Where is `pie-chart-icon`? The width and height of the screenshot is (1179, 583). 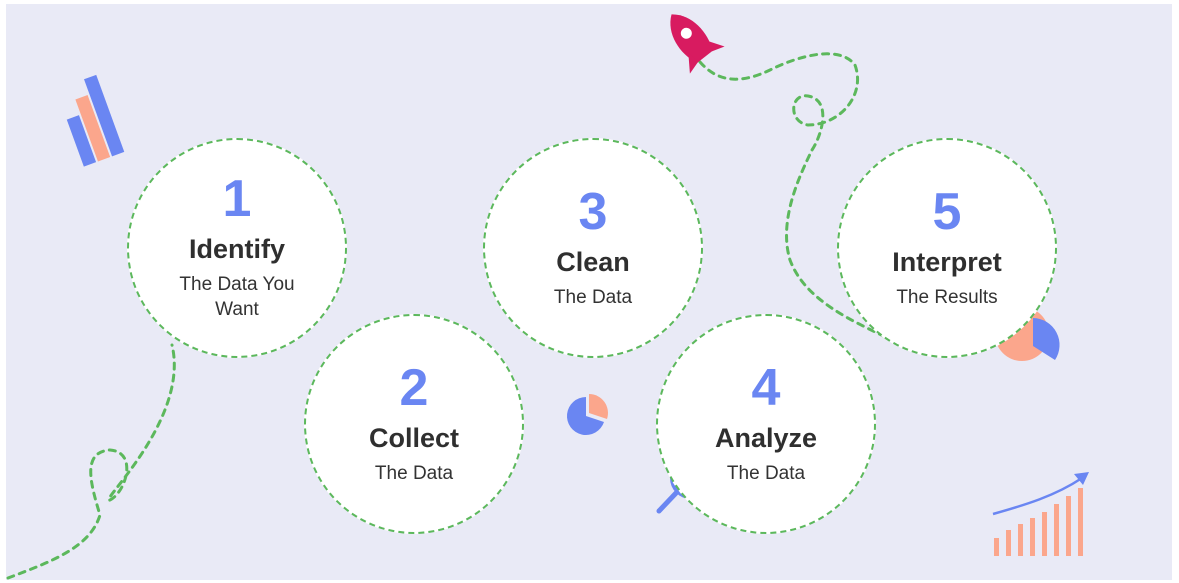 pie-chart-icon is located at coordinates (587, 414).